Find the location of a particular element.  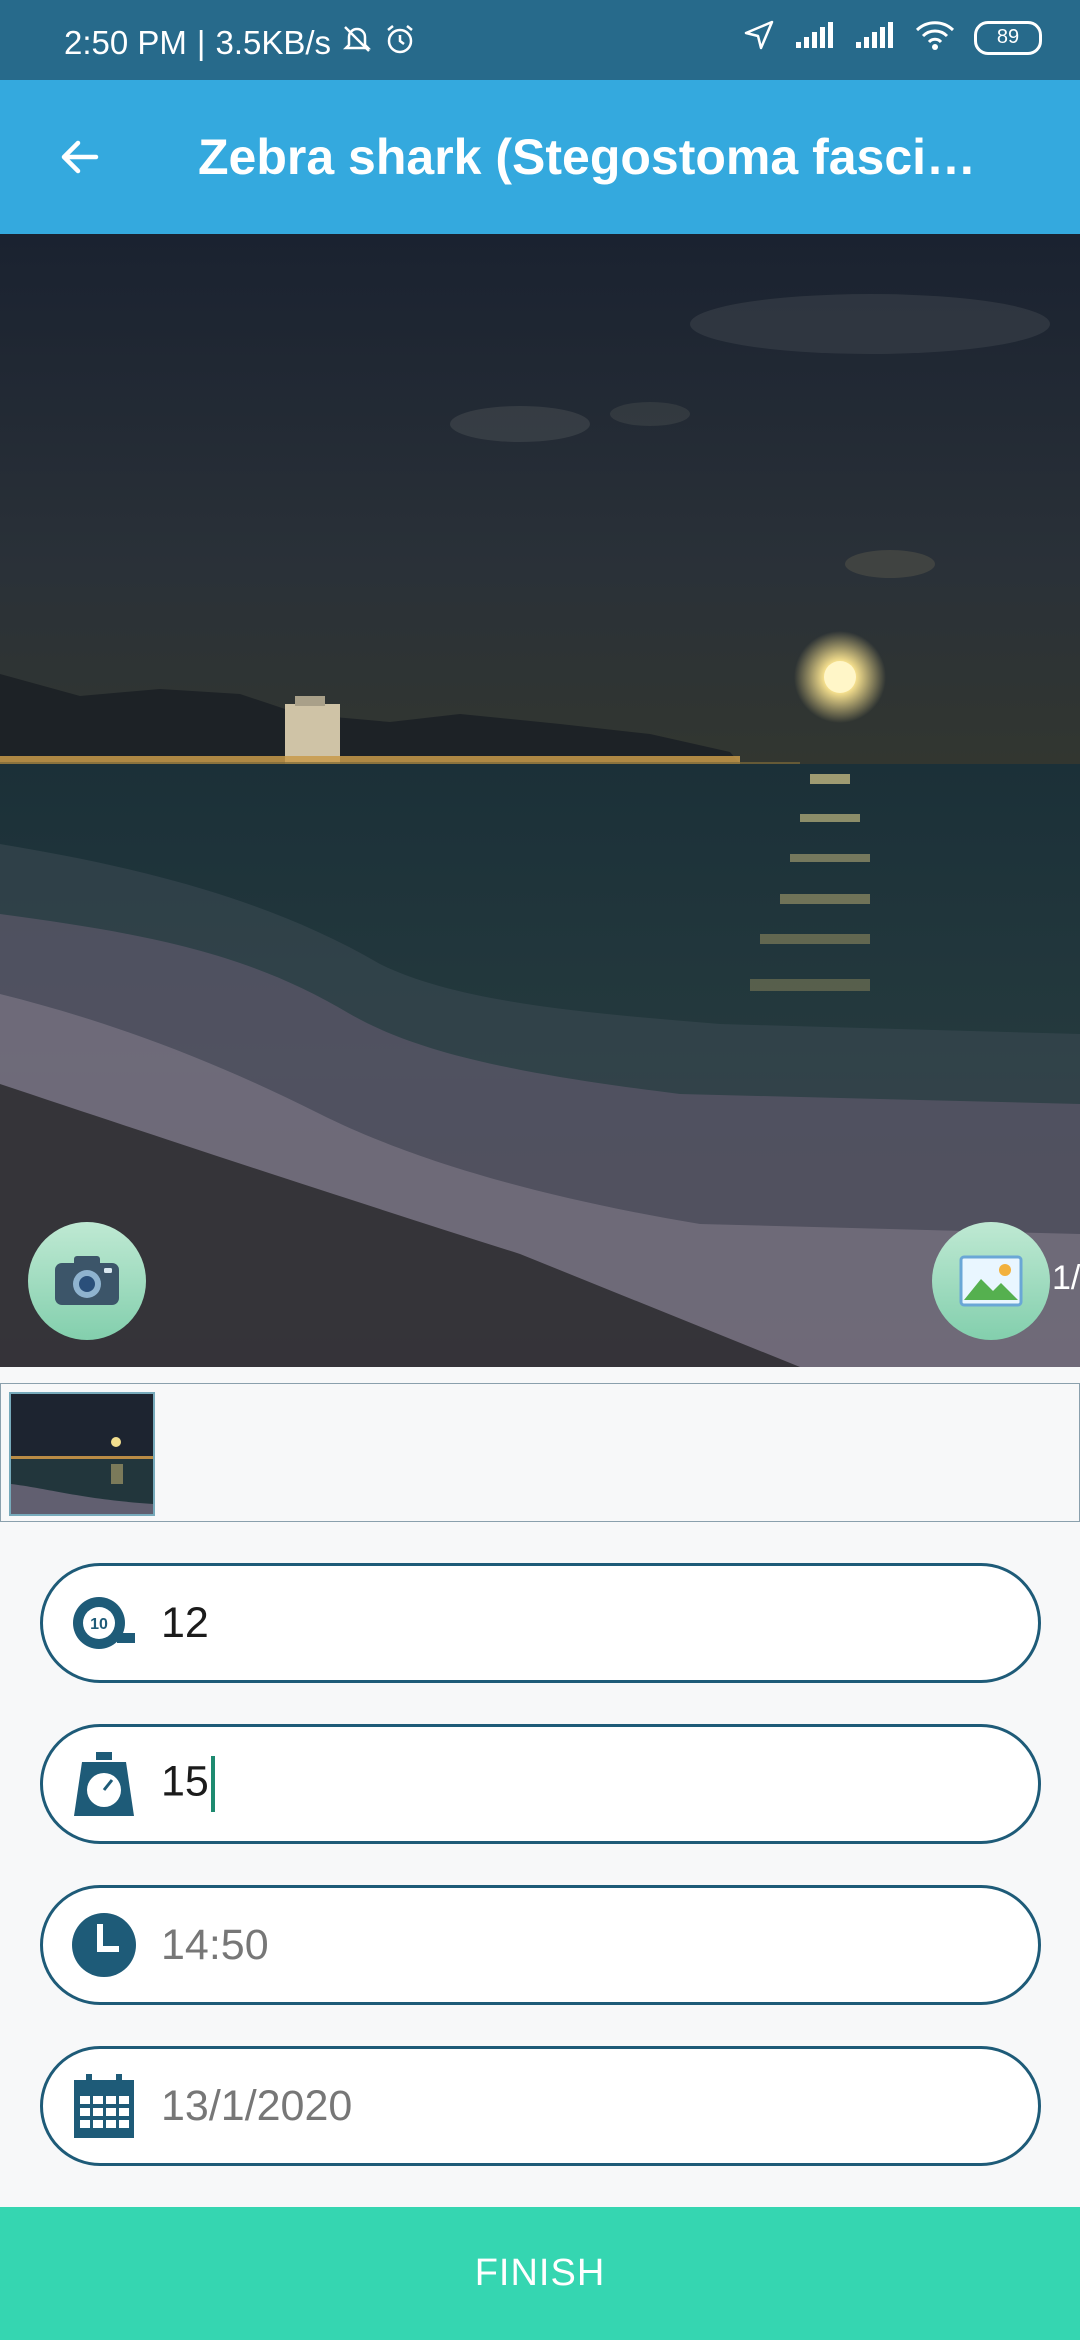

thumbnail-strip is located at coordinates (540, 1452).